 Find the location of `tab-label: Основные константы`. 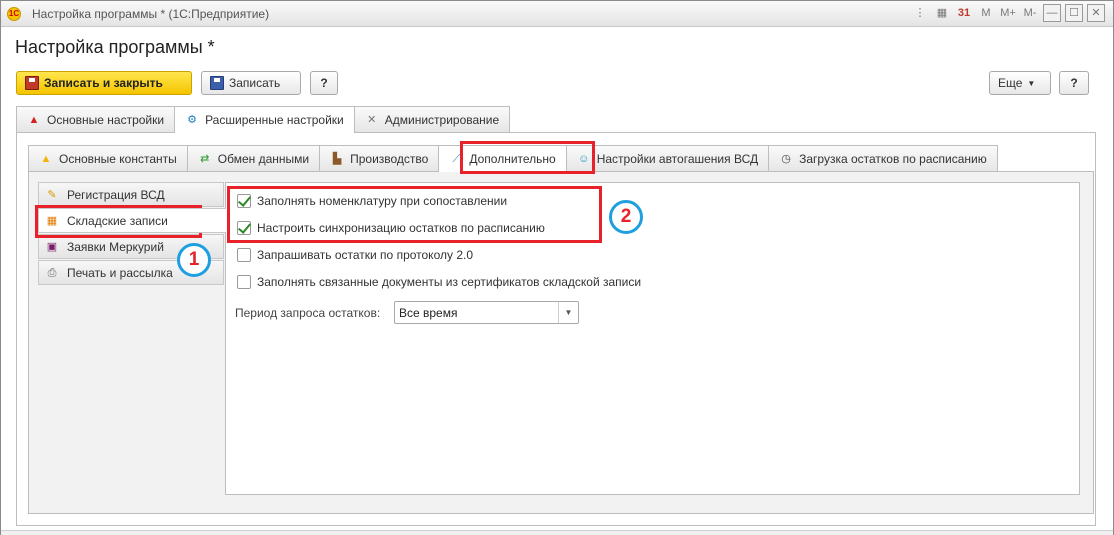

tab-label: Основные константы is located at coordinates (118, 158).